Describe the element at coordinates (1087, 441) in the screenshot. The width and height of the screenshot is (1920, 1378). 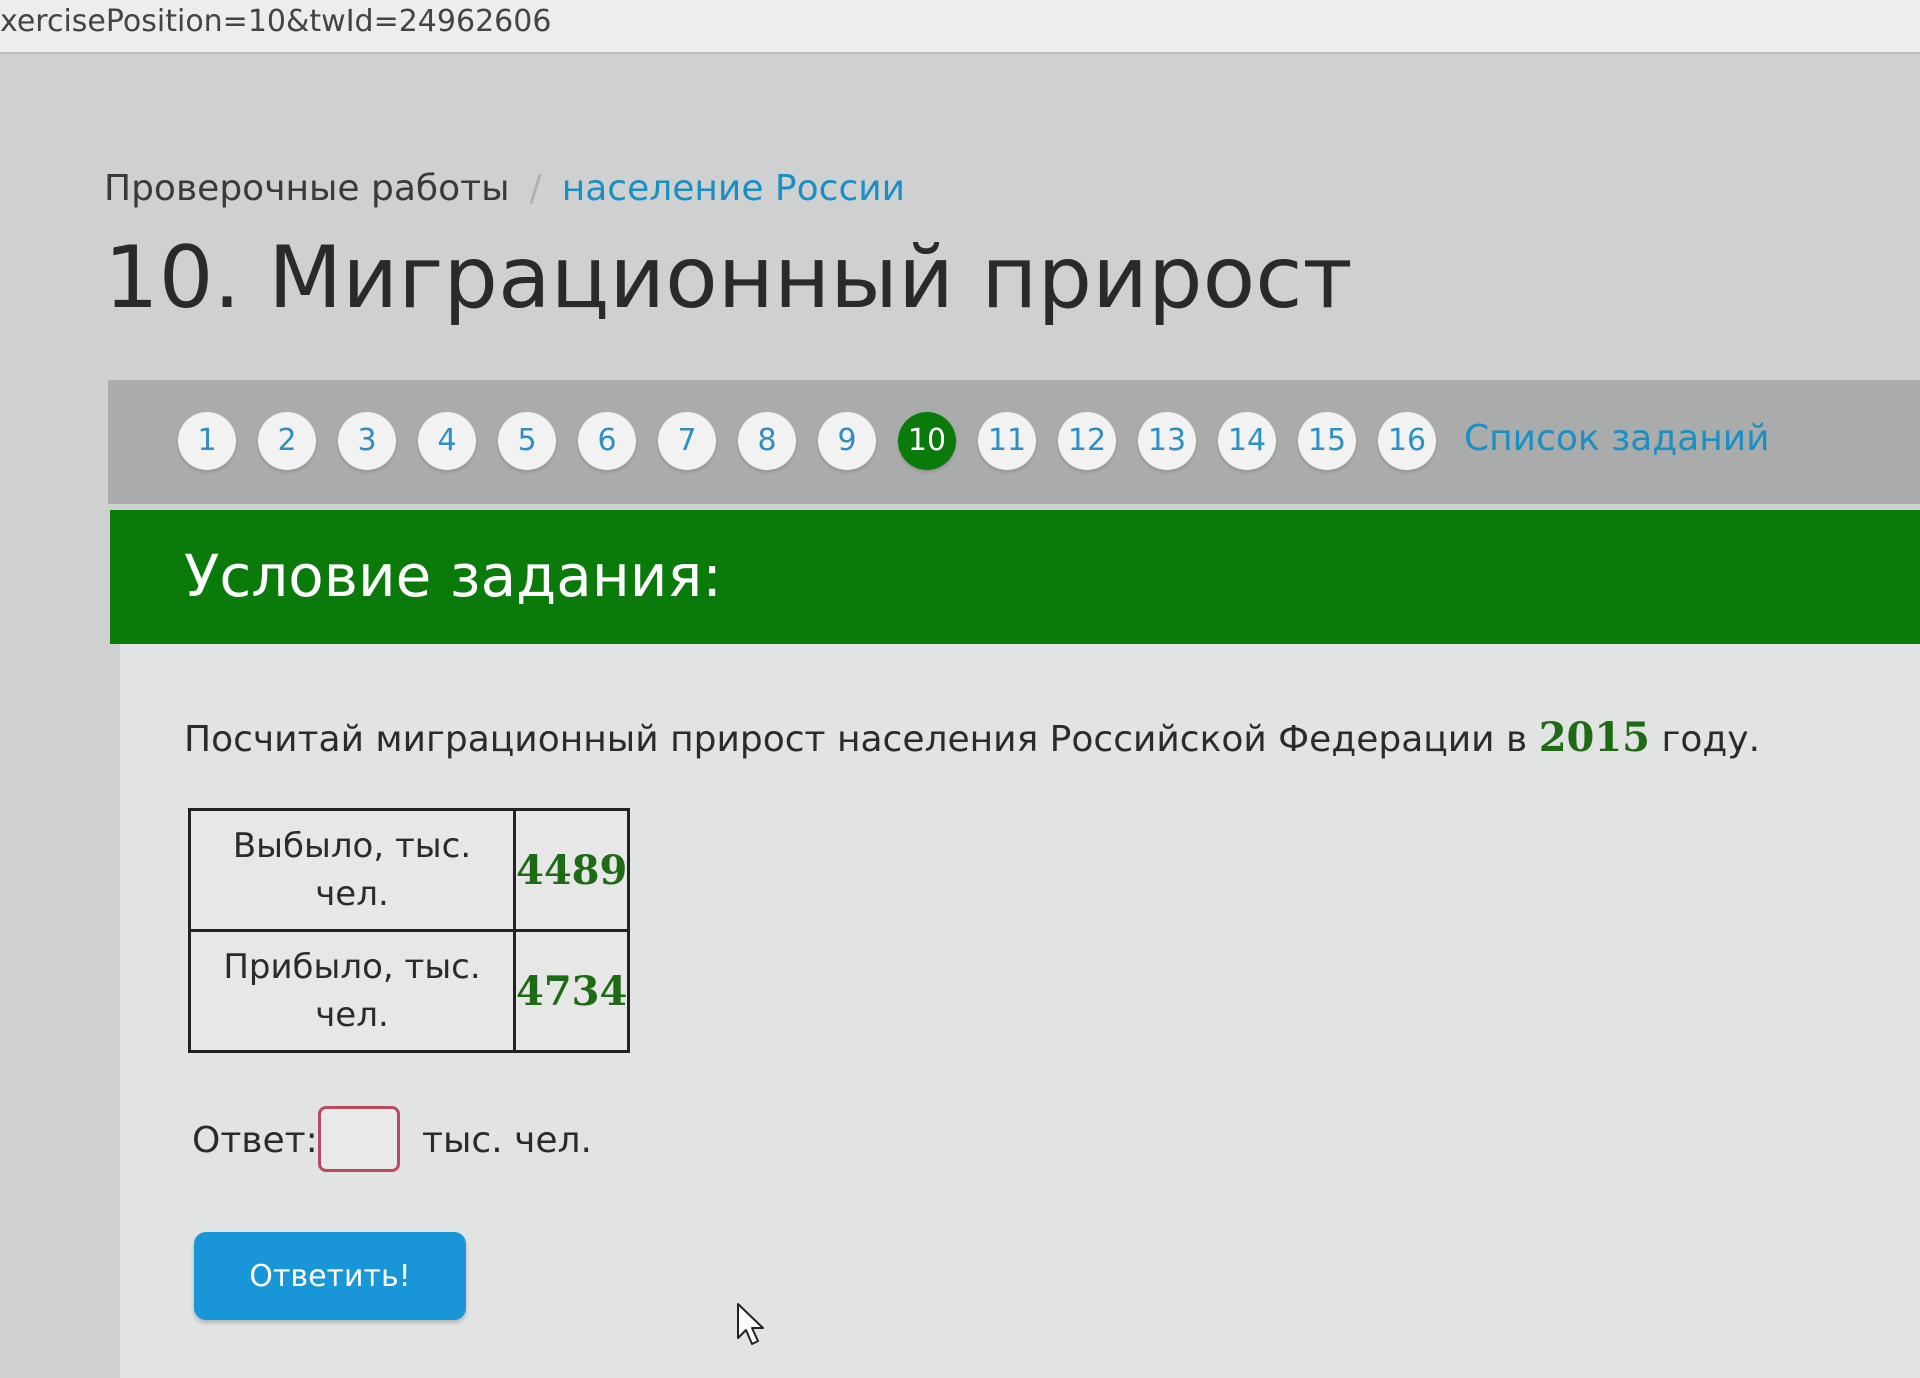
I see `nav-item-12: 12` at that location.